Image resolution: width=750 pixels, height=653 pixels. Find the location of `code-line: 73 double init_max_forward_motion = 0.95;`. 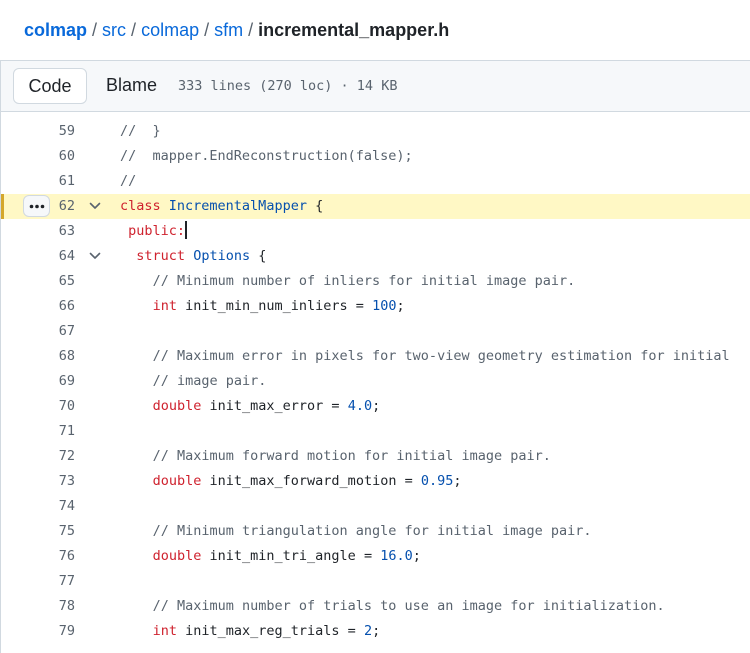

code-line: 73 double init_max_forward_motion = 0.95; is located at coordinates (375, 481).